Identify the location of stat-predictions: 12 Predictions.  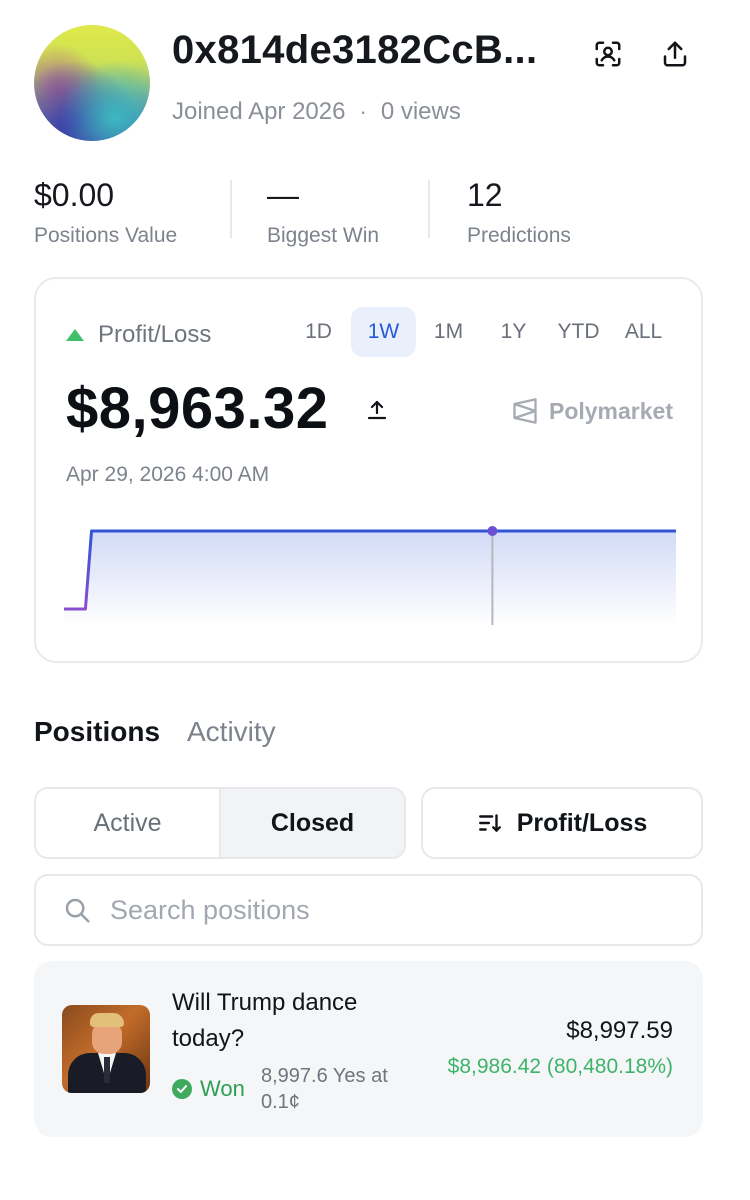
(519, 212).